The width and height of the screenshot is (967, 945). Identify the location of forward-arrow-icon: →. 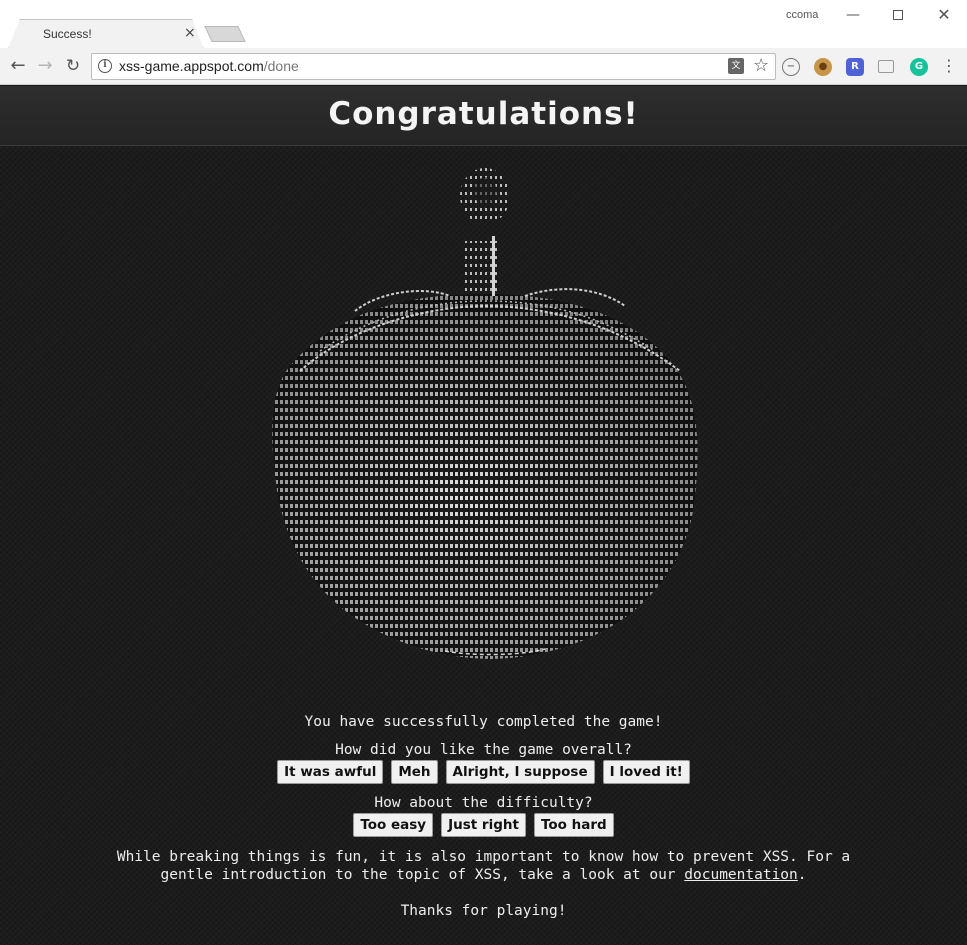
(45, 66).